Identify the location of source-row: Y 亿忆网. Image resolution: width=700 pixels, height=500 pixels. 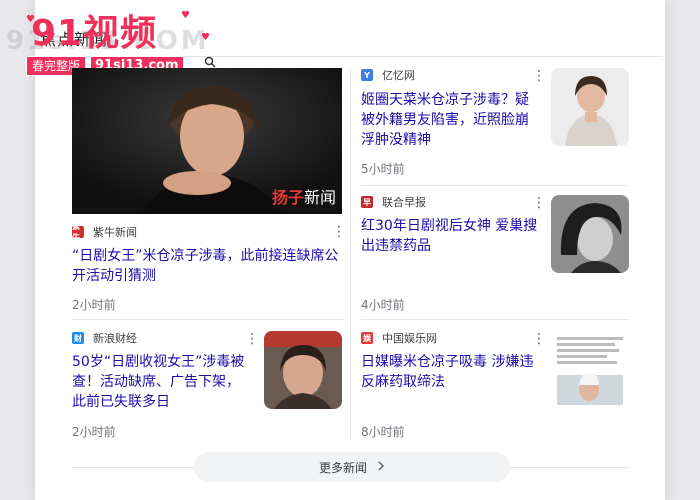
(388, 75).